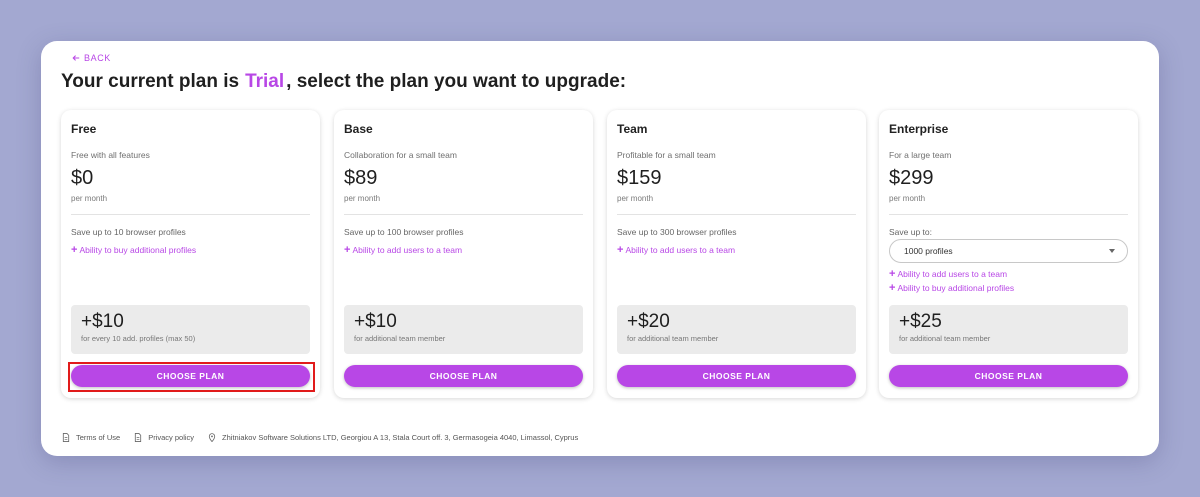 The height and width of the screenshot is (497, 1200). I want to click on plan-description: Collaboration for a small team, so click(400, 155).